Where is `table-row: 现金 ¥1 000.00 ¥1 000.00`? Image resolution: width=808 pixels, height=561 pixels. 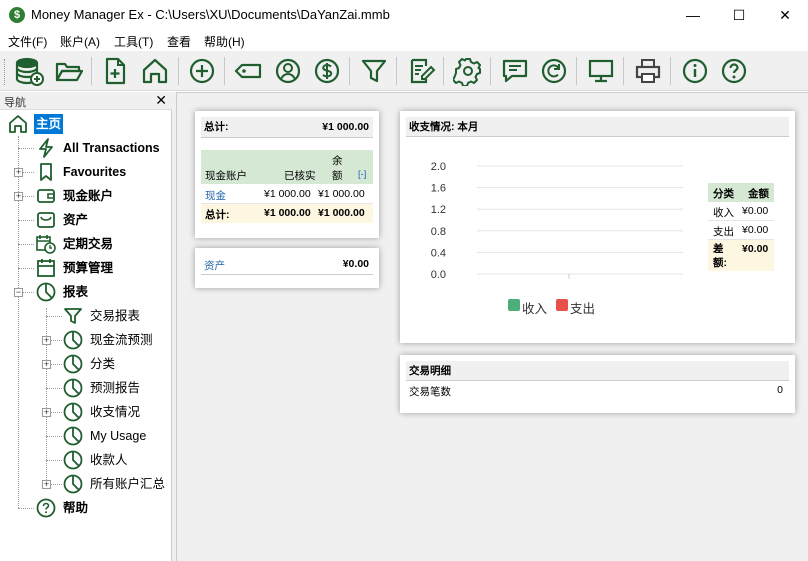
table-row: 现金 ¥1 000.00 ¥1 000.00 is located at coordinates (287, 194).